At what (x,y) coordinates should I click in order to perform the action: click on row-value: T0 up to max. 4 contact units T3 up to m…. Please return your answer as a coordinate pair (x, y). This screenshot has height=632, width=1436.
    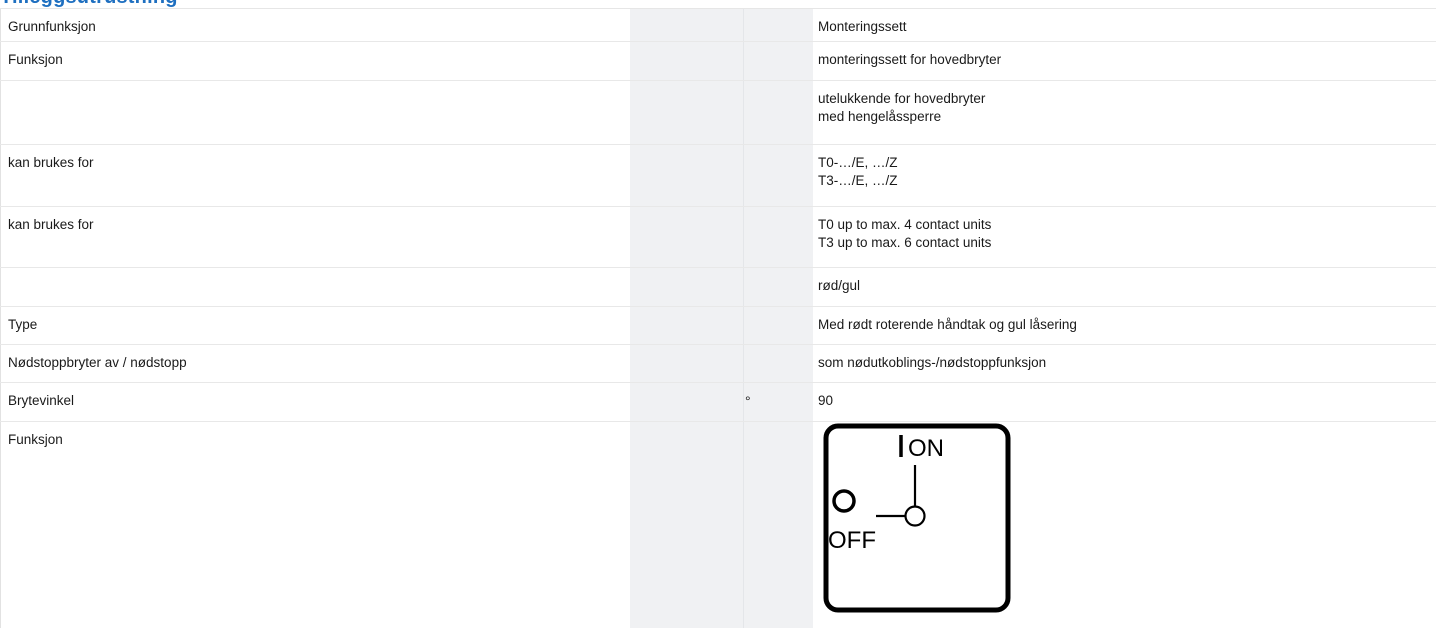
    Looking at the image, I should click on (905, 233).